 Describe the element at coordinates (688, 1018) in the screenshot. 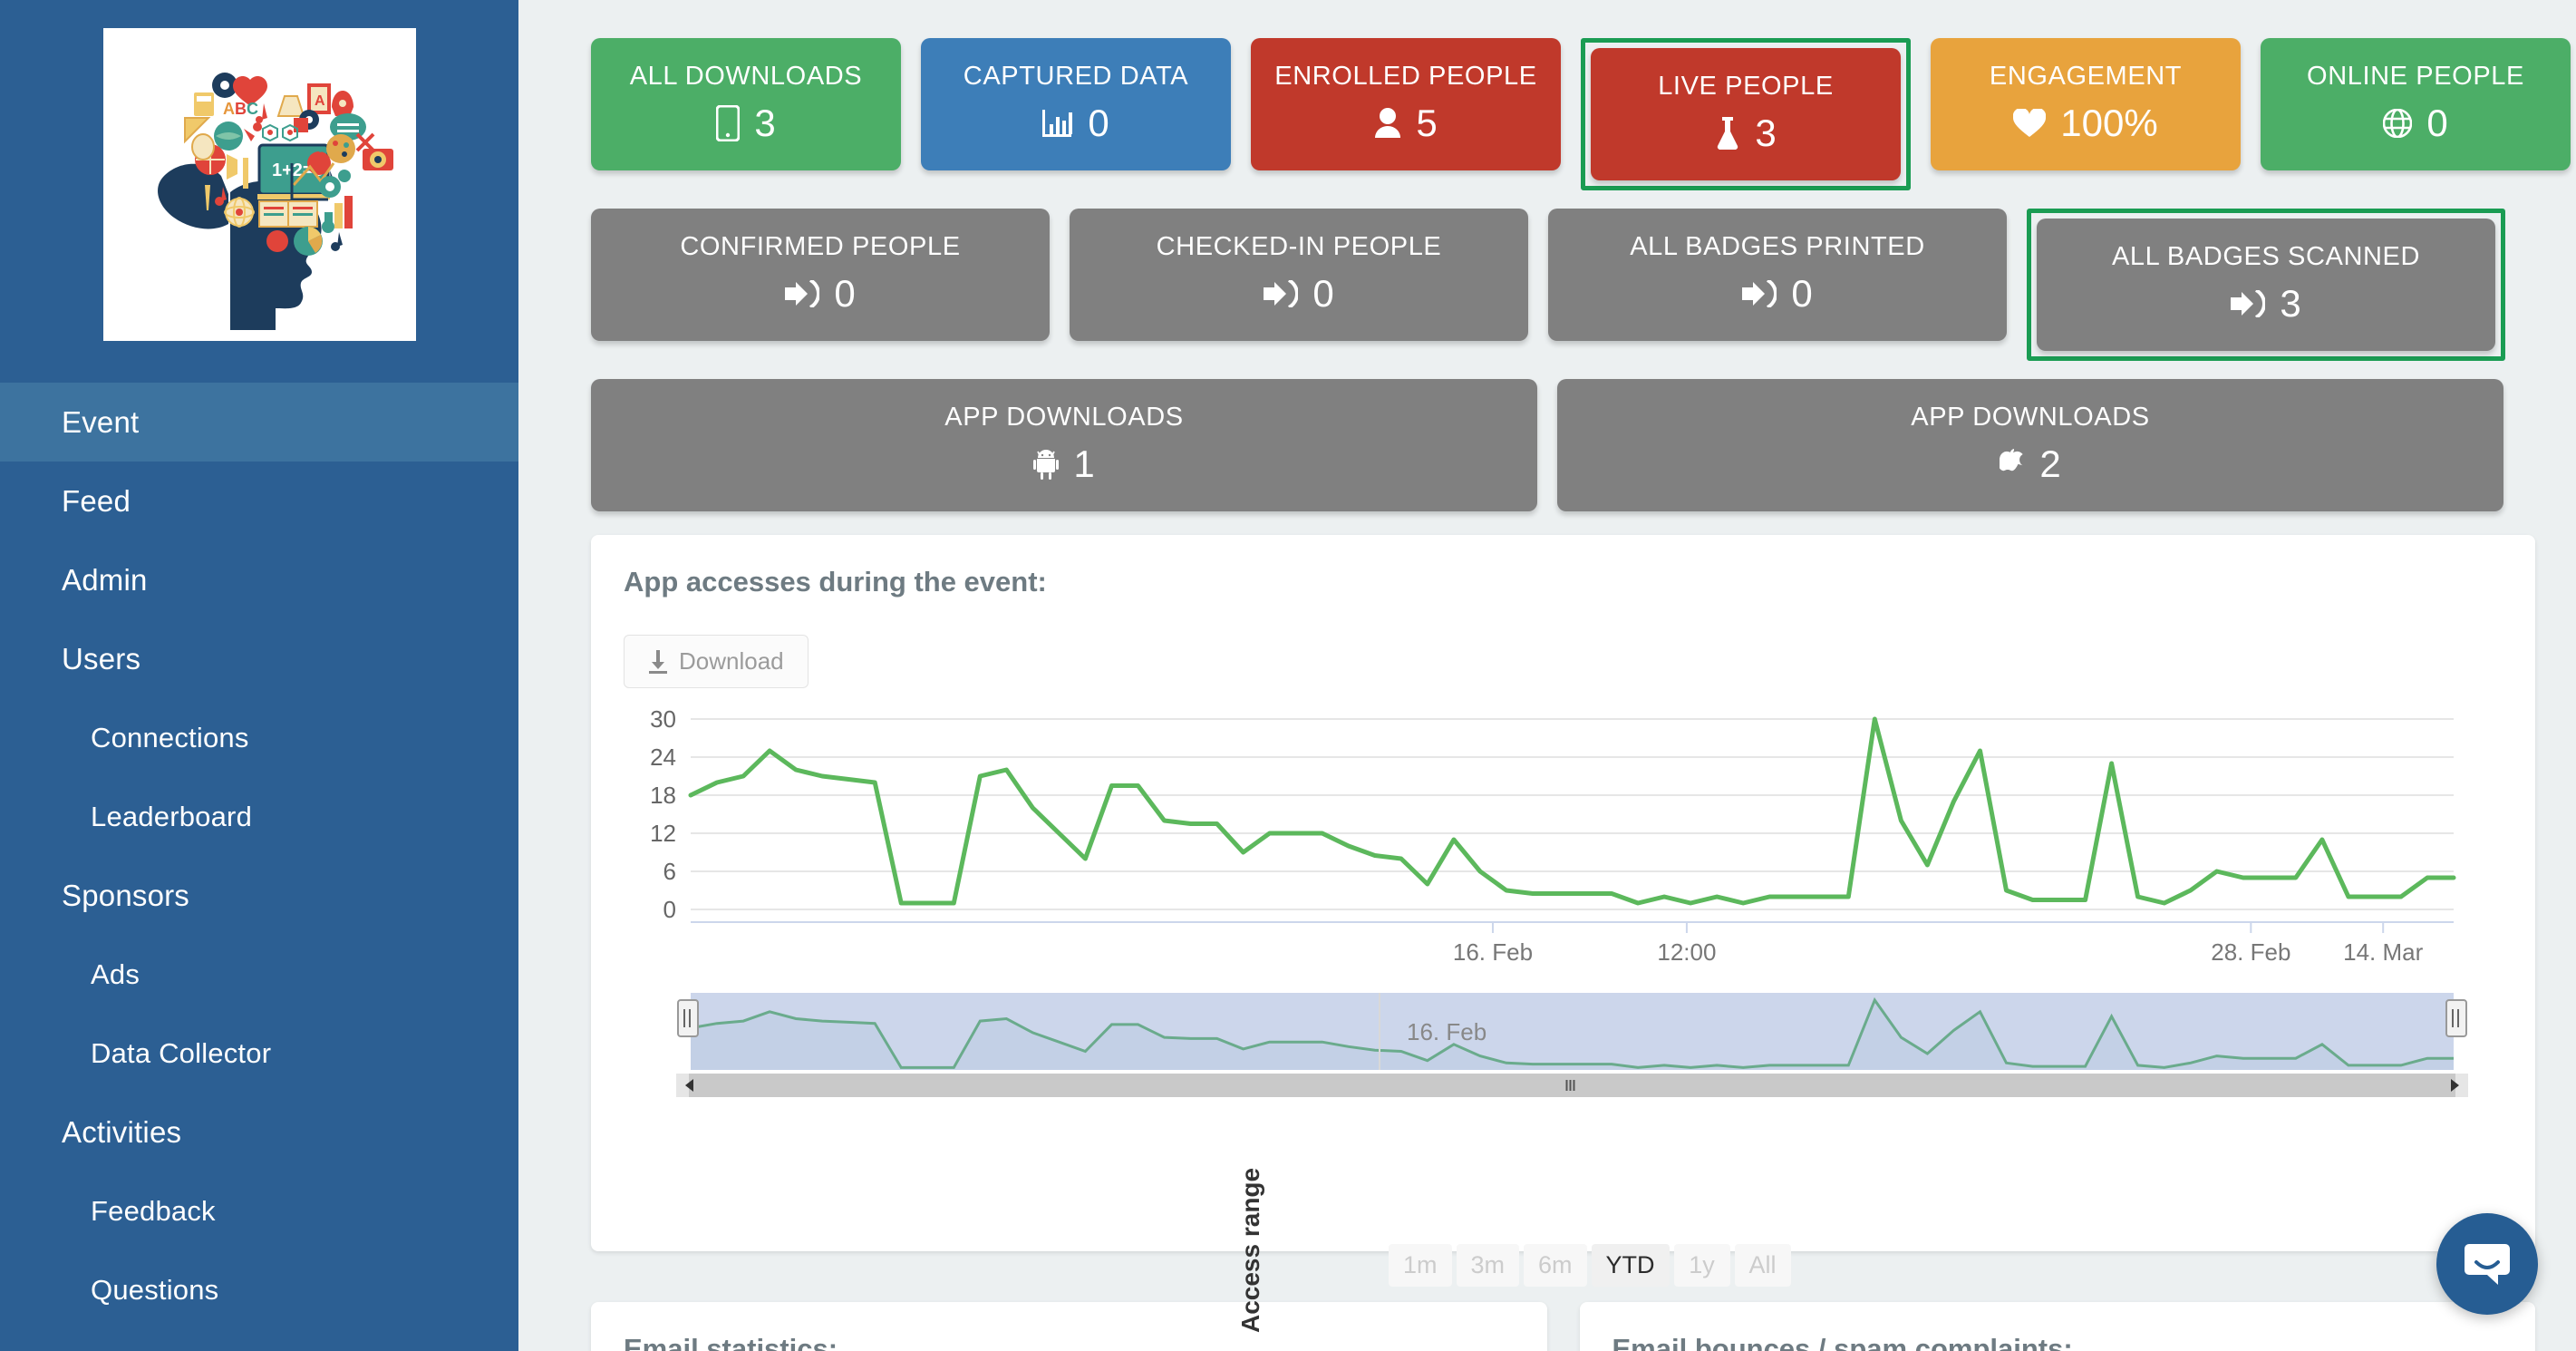

I see `navigator-left-handle` at that location.